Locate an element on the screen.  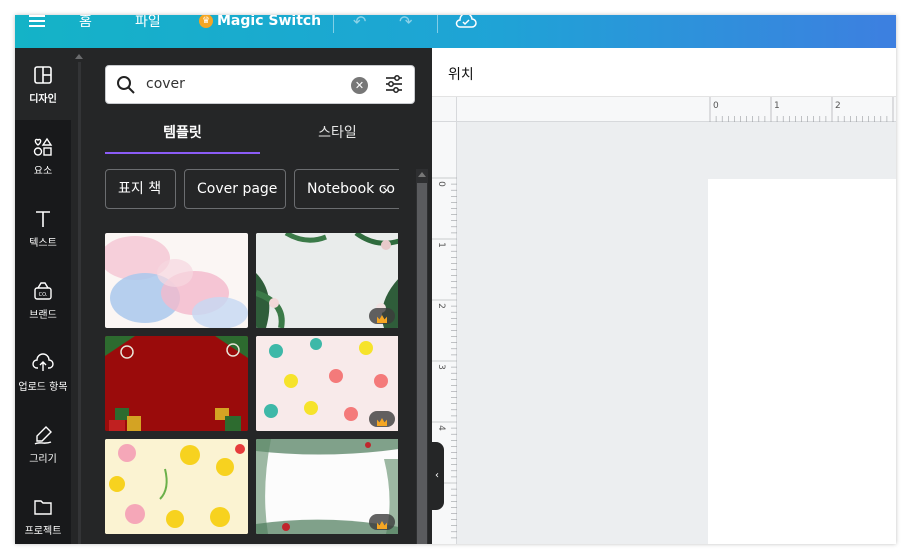
ruler-left-label: 2 is located at coordinates (440, 306).